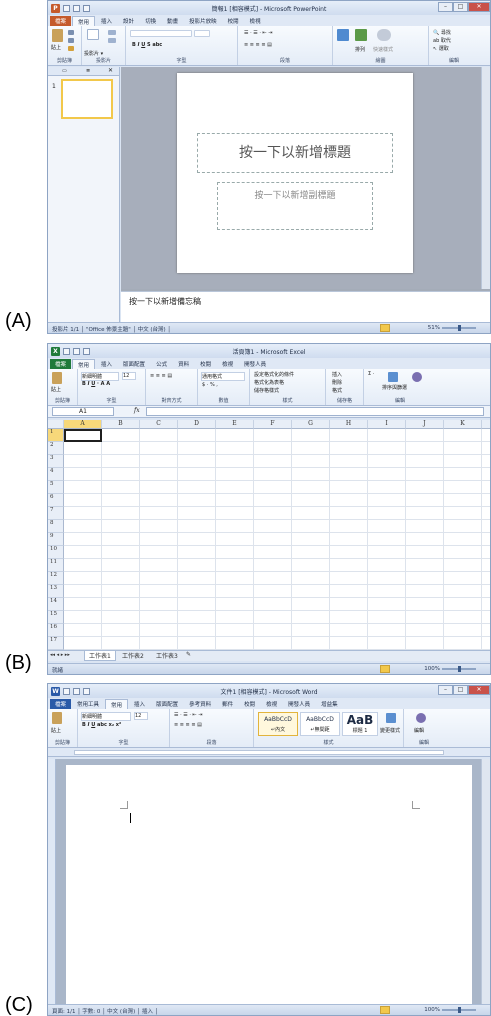 This screenshot has width=491, height=1016. Describe the element at coordinates (88, 71) in the screenshot. I see `tab-outline-panel: ≣` at that location.